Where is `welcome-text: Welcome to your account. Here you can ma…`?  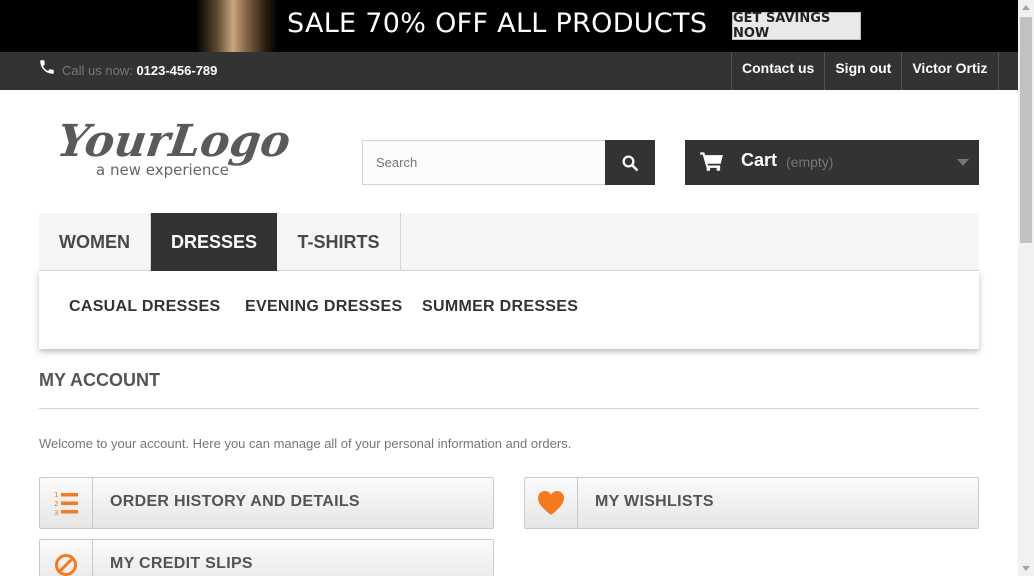
welcome-text: Welcome to your account. Here you can ma… is located at coordinates (305, 443).